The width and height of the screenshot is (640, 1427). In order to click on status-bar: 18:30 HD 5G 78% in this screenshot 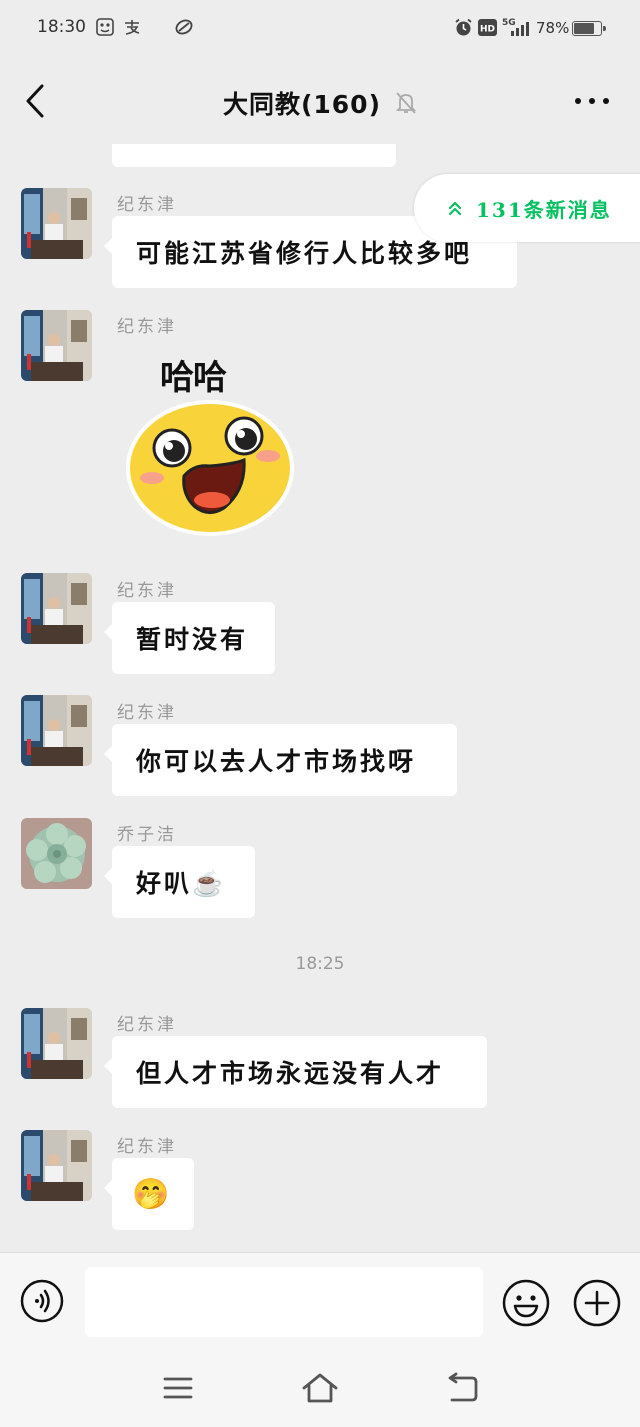, I will do `click(320, 29)`.